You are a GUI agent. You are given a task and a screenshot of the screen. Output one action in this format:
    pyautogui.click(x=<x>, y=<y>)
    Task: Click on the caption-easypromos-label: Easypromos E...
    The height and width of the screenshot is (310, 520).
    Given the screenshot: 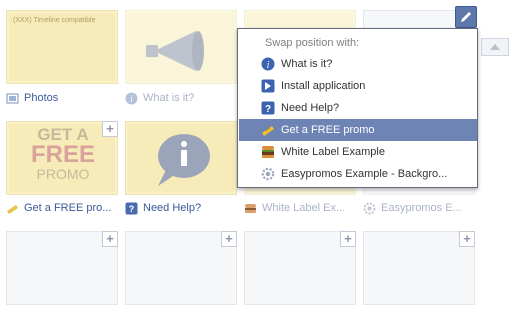 What is the action you would take?
    pyautogui.click(x=421, y=208)
    